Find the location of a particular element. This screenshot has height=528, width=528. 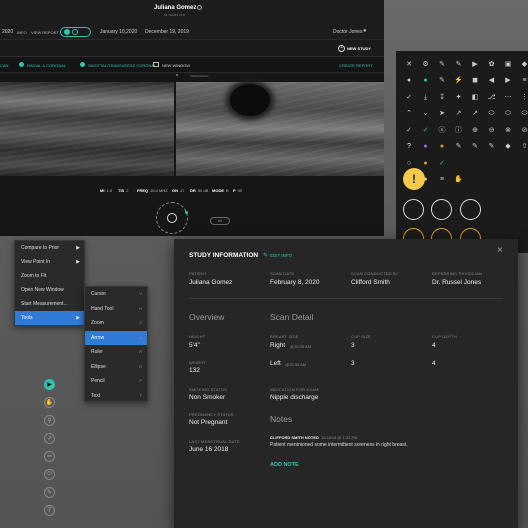

glyph-icon-2-1: ⤓ is located at coordinates (425, 97).